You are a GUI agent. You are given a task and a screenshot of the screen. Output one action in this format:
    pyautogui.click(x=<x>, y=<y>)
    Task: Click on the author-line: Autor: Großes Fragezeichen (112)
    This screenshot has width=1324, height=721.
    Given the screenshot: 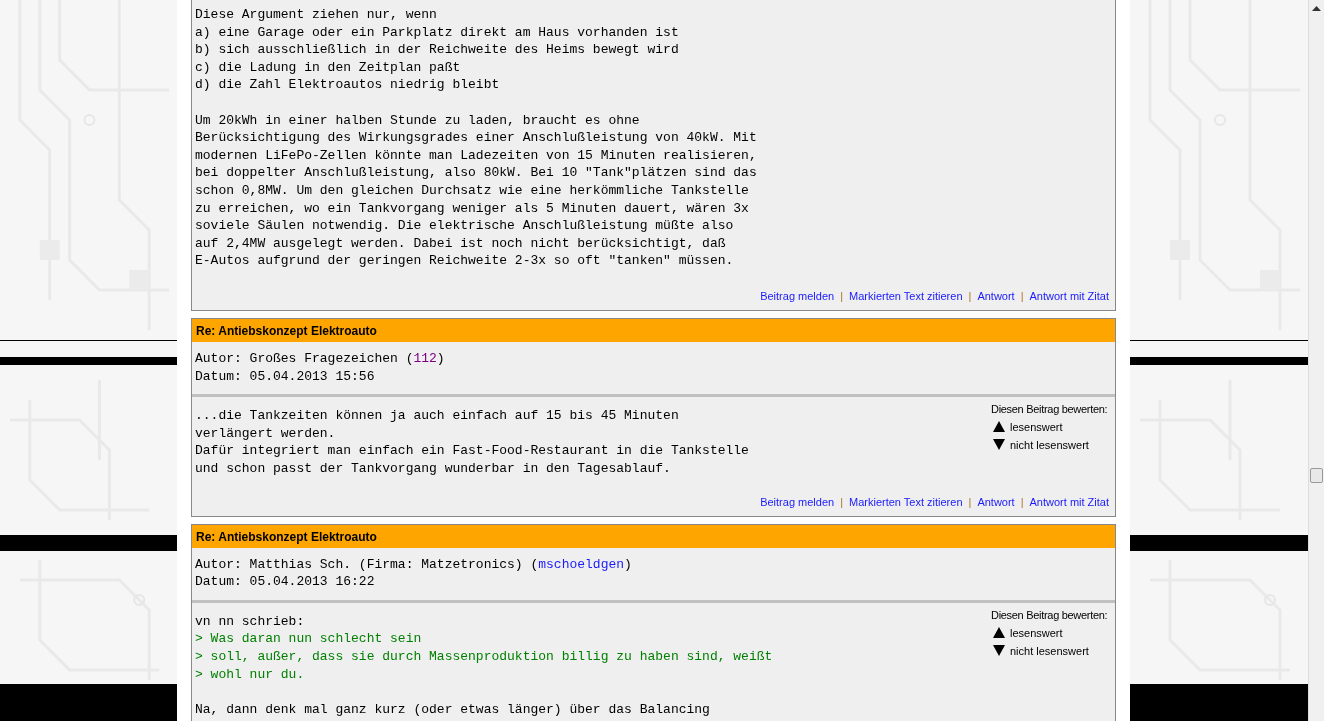 What is the action you would take?
    pyautogui.click(x=320, y=359)
    